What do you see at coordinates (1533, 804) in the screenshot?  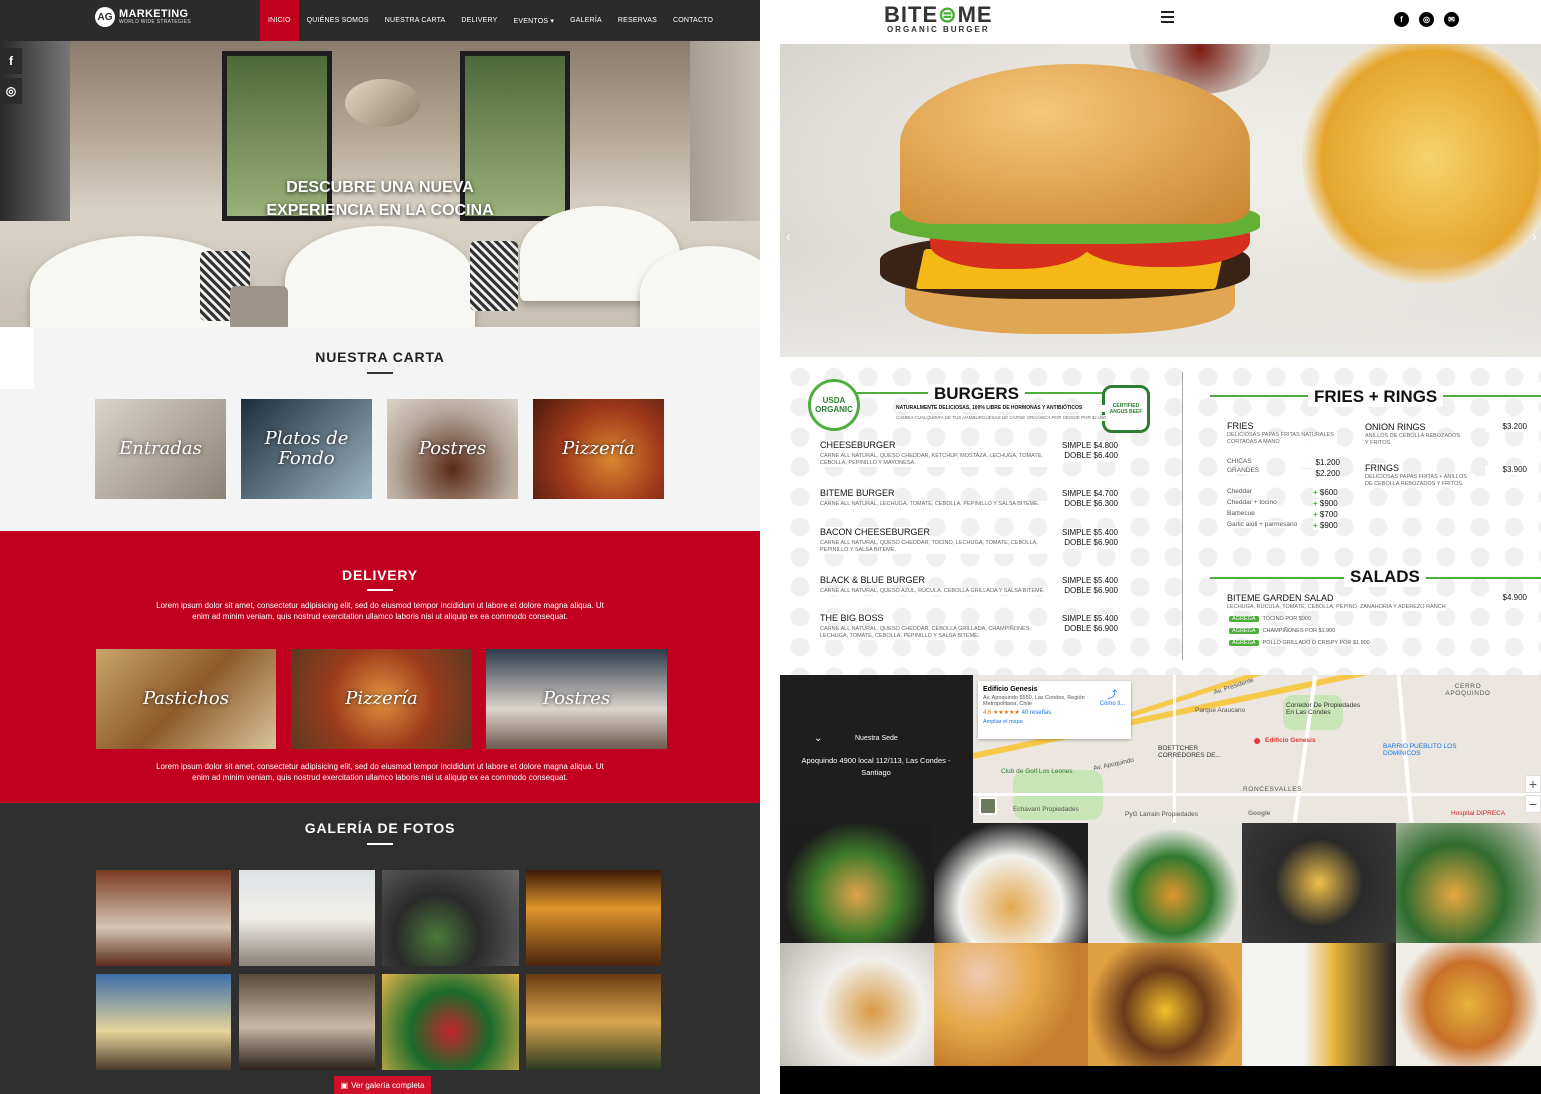 I see `zoom-out-button: −` at bounding box center [1533, 804].